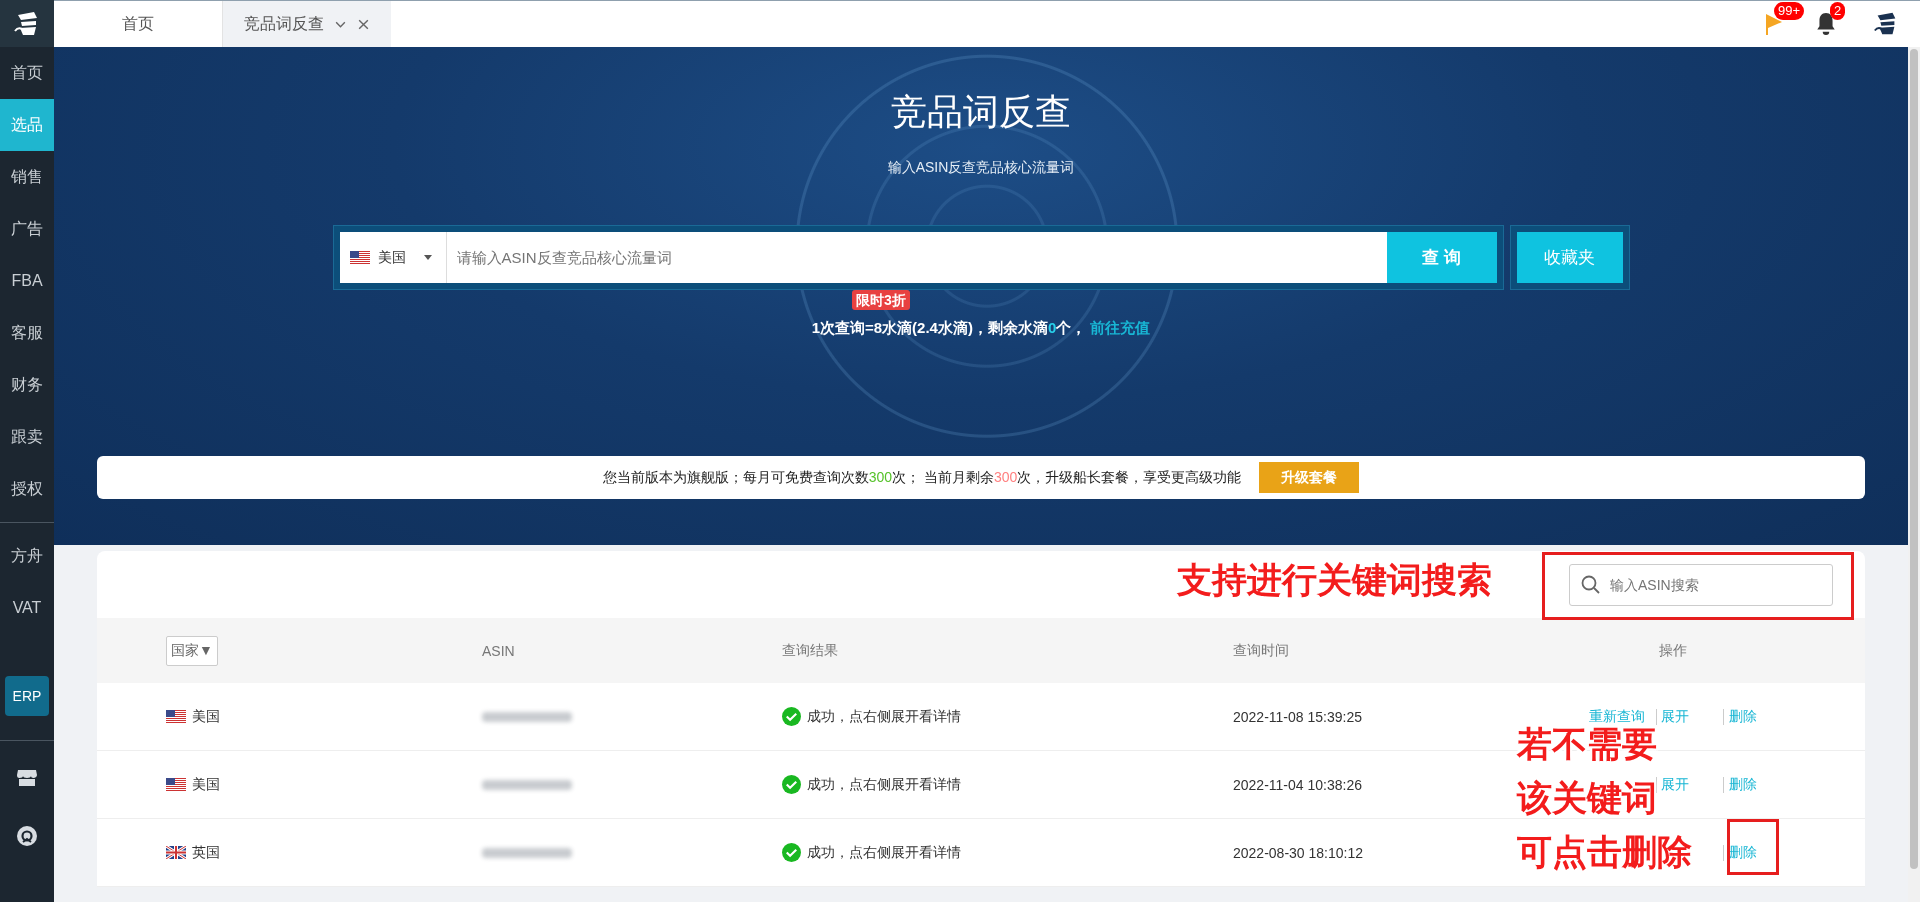 This screenshot has height=902, width=1920. I want to click on page-tab: 竞品词反查, so click(307, 24).